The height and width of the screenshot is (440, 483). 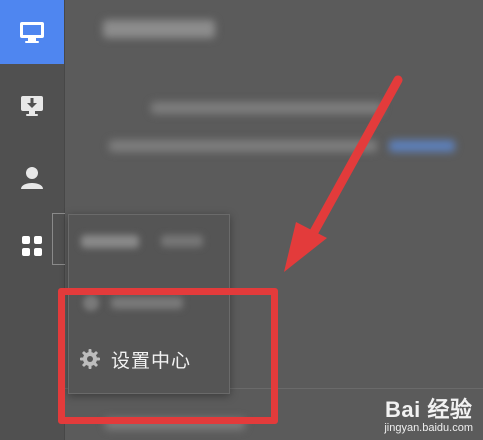 I want to click on desktop-icon, so click(x=32, y=32).